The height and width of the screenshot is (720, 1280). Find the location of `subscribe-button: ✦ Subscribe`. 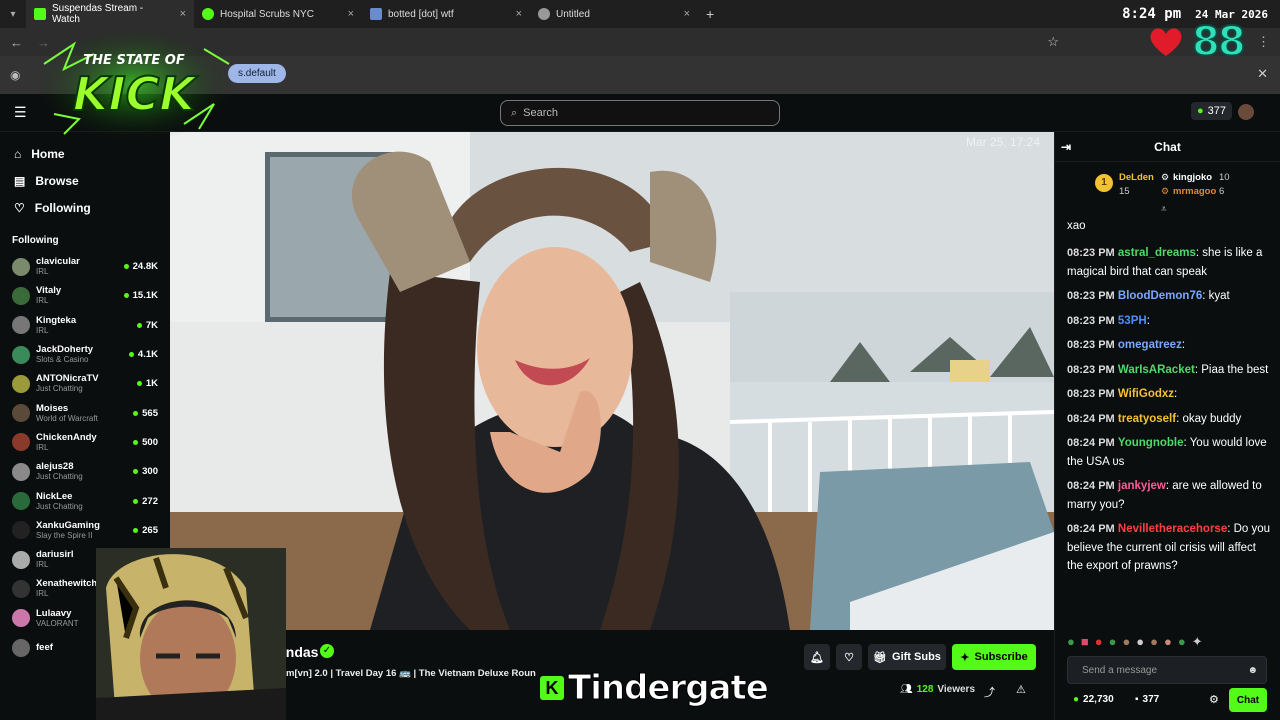

subscribe-button: ✦ Subscribe is located at coordinates (994, 657).